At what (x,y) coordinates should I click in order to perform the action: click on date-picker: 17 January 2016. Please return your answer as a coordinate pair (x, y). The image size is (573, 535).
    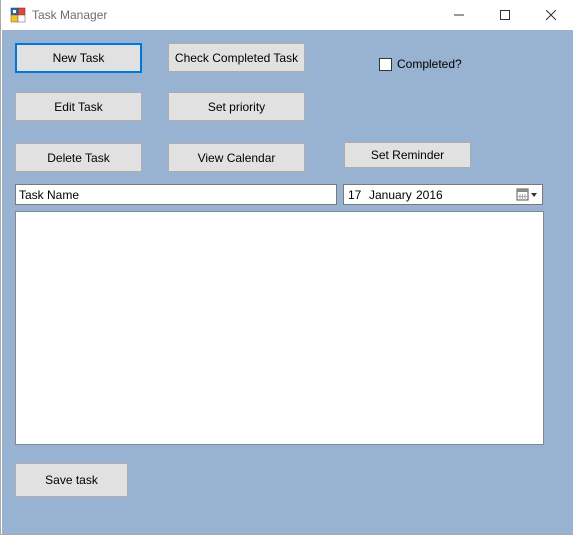
    Looking at the image, I should click on (443, 194).